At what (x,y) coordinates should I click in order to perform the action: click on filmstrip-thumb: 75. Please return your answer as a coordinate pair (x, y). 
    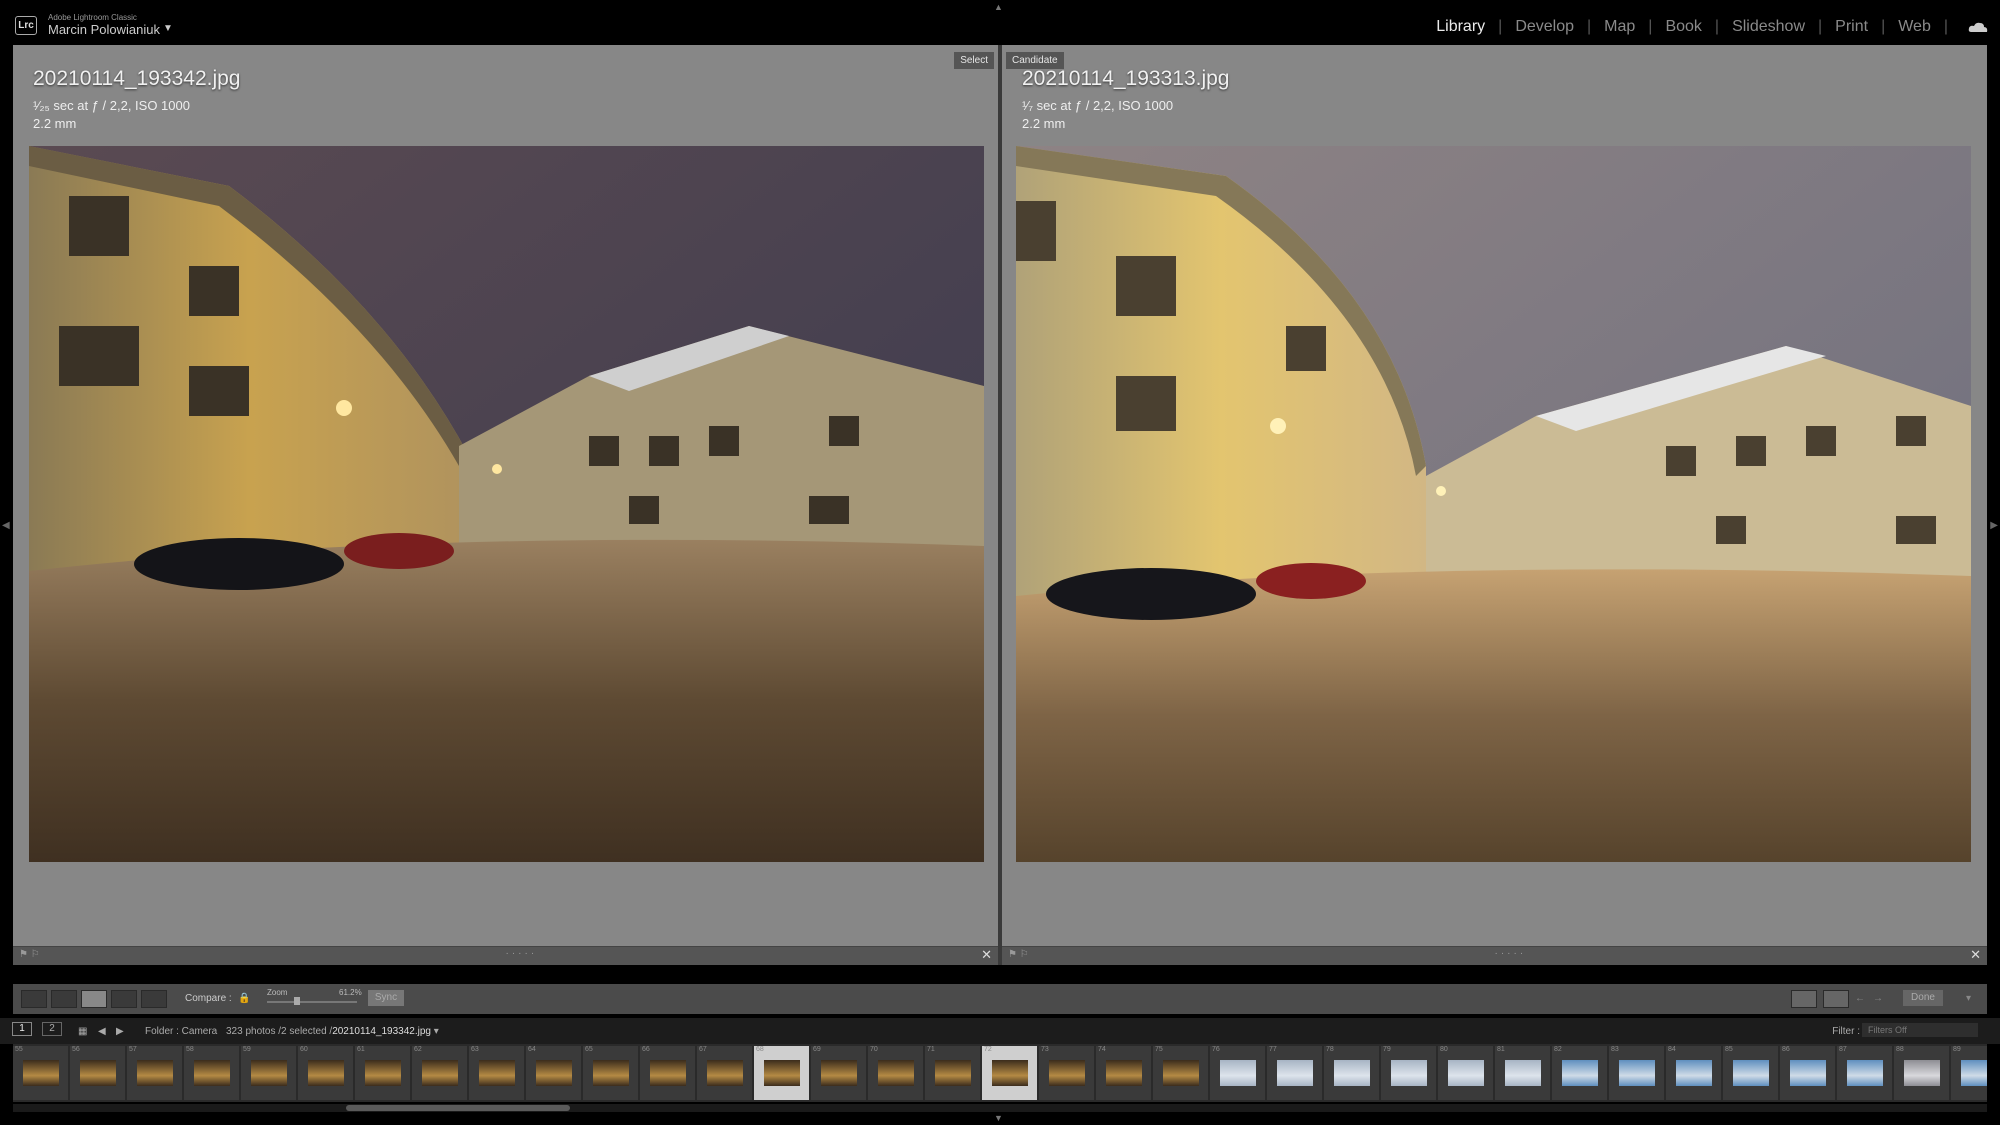
    Looking at the image, I should click on (1180, 1073).